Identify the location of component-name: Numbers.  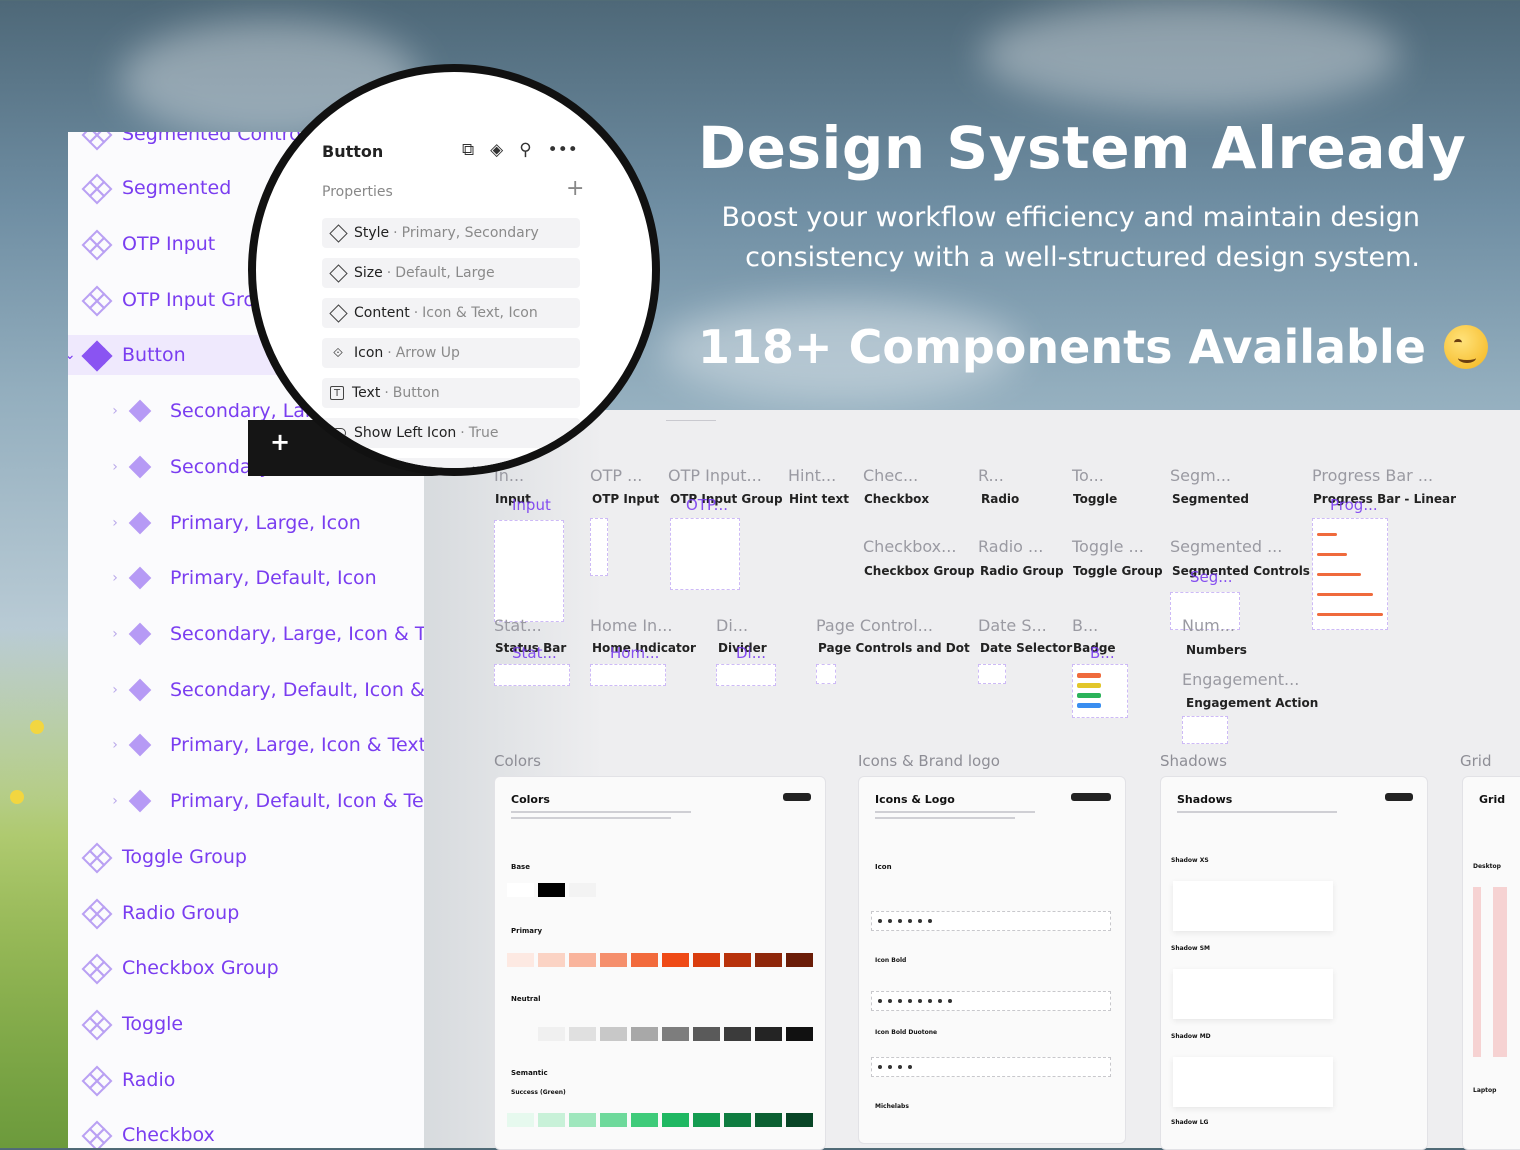
(1216, 650).